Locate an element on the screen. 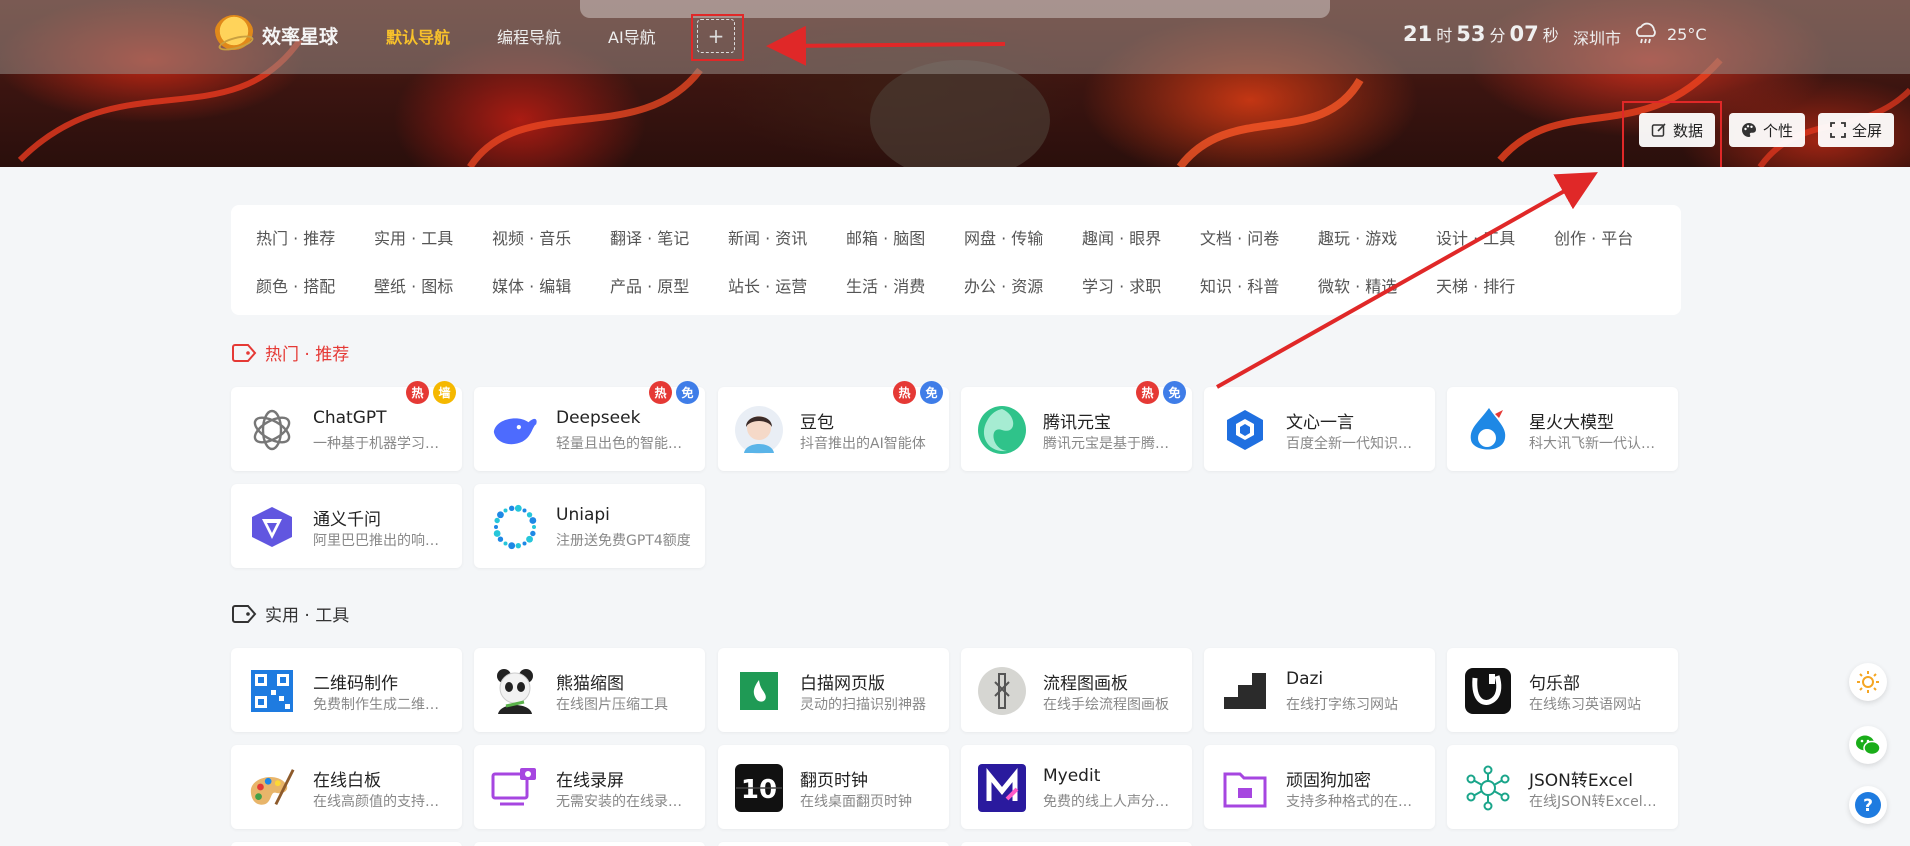  sun-icon is located at coordinates (1868, 682).